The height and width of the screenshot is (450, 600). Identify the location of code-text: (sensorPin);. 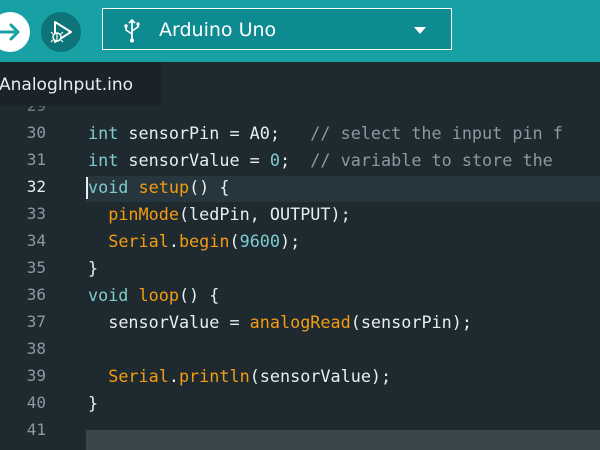
(411, 322).